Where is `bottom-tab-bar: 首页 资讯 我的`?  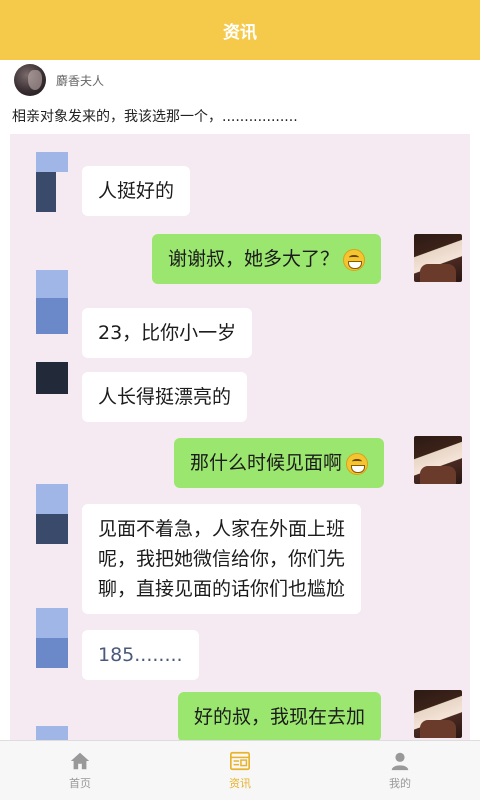
bottom-tab-bar: 首页 资讯 我的 is located at coordinates (240, 770).